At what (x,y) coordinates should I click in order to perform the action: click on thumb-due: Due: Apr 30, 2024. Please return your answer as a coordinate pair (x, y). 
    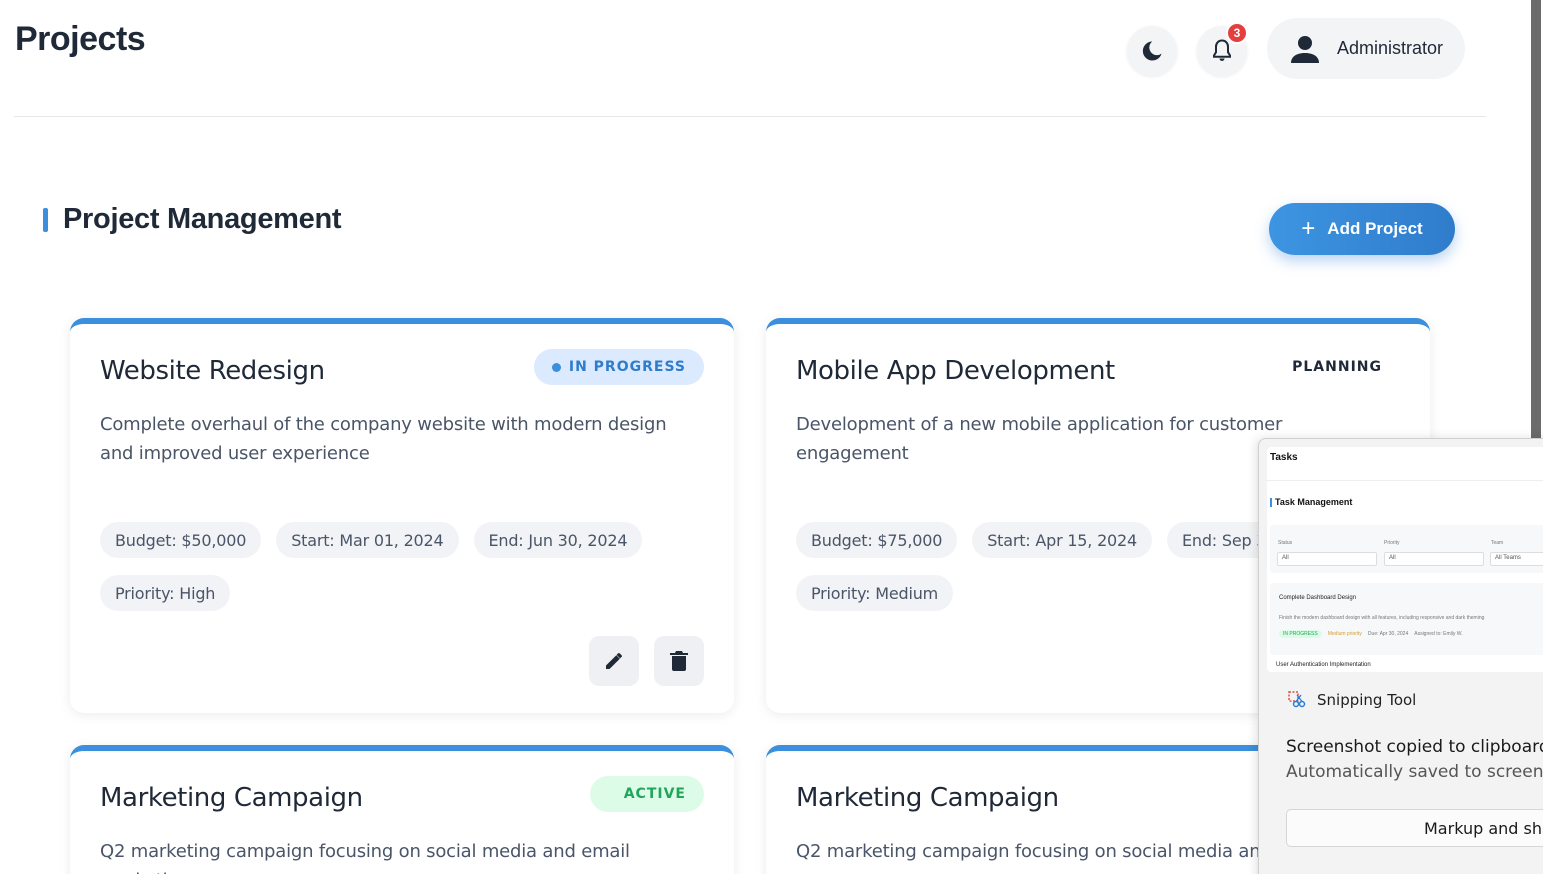
    Looking at the image, I should click on (1388, 634).